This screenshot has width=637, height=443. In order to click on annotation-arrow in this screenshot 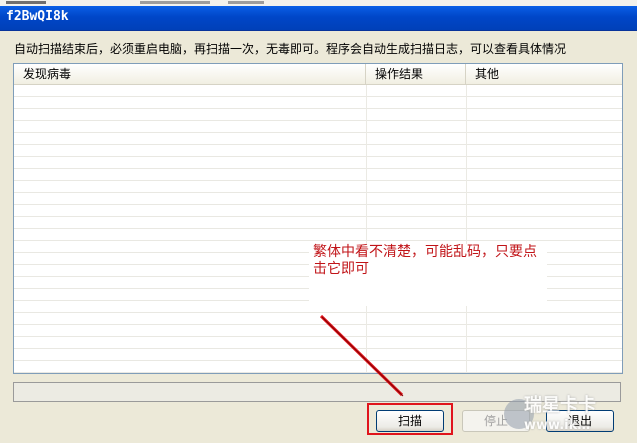, I will do `click(361, 355)`.